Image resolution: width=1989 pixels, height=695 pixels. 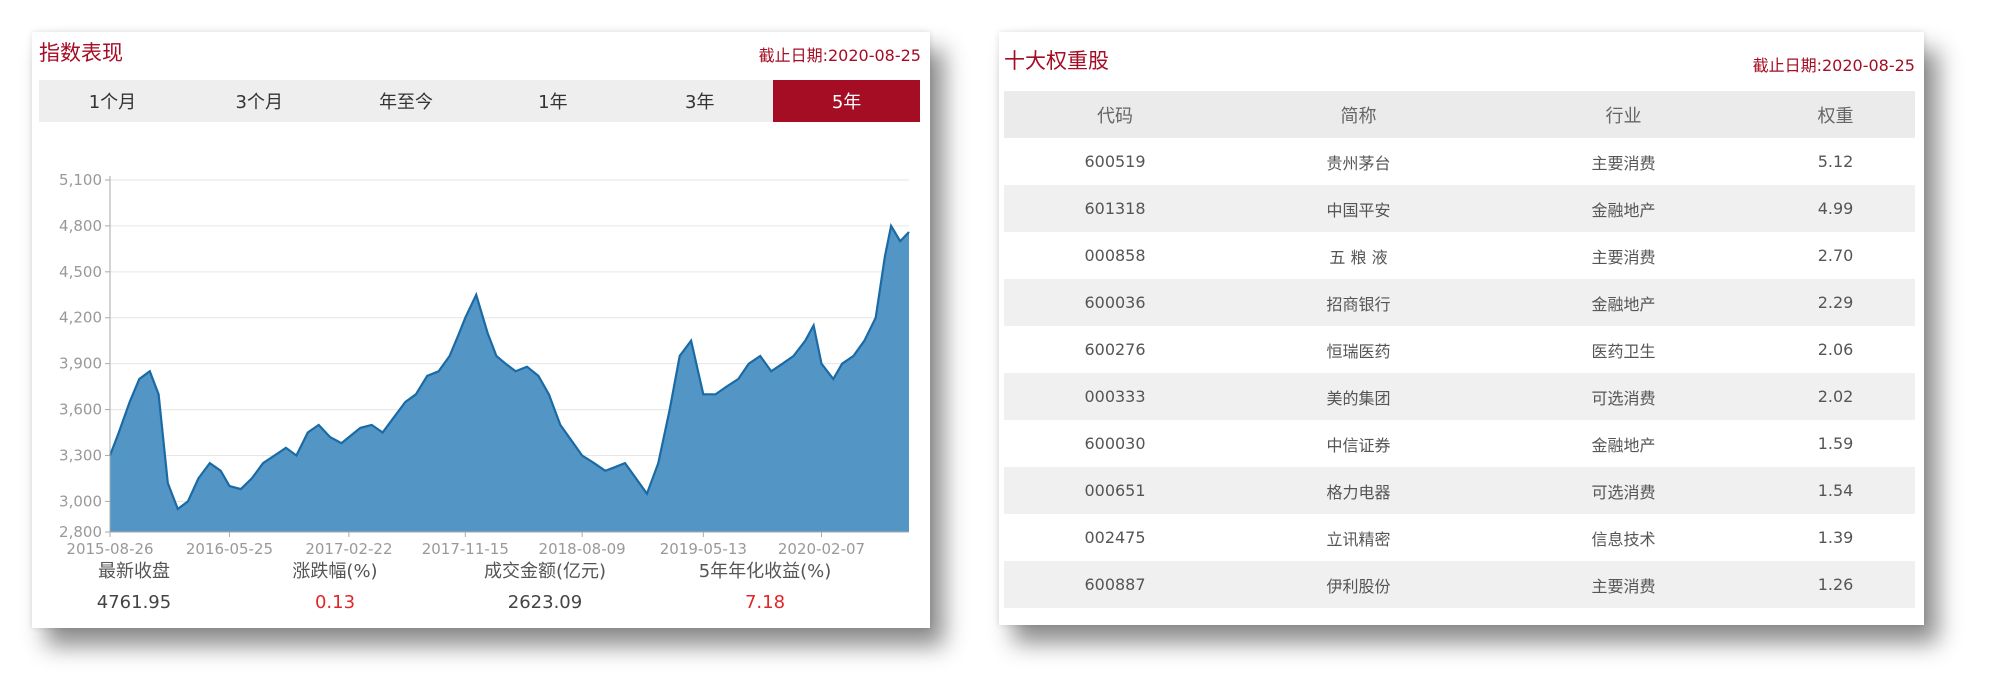 I want to click on panel-title: 十大权重股, so click(x=1056, y=61).